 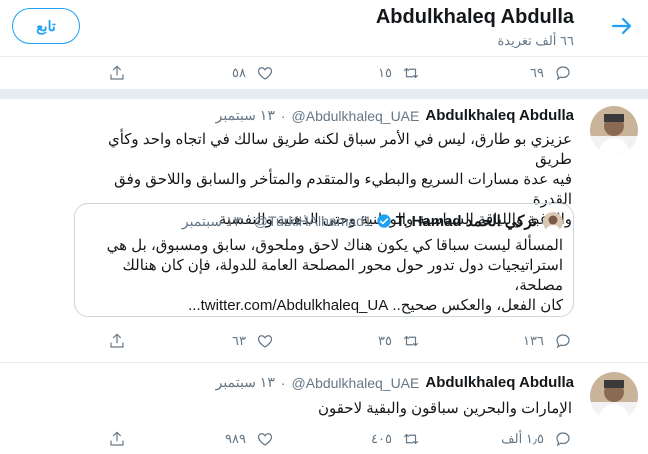 What do you see at coordinates (395, 439) in the screenshot?
I see `retweet-action: ٤٠٥` at bounding box center [395, 439].